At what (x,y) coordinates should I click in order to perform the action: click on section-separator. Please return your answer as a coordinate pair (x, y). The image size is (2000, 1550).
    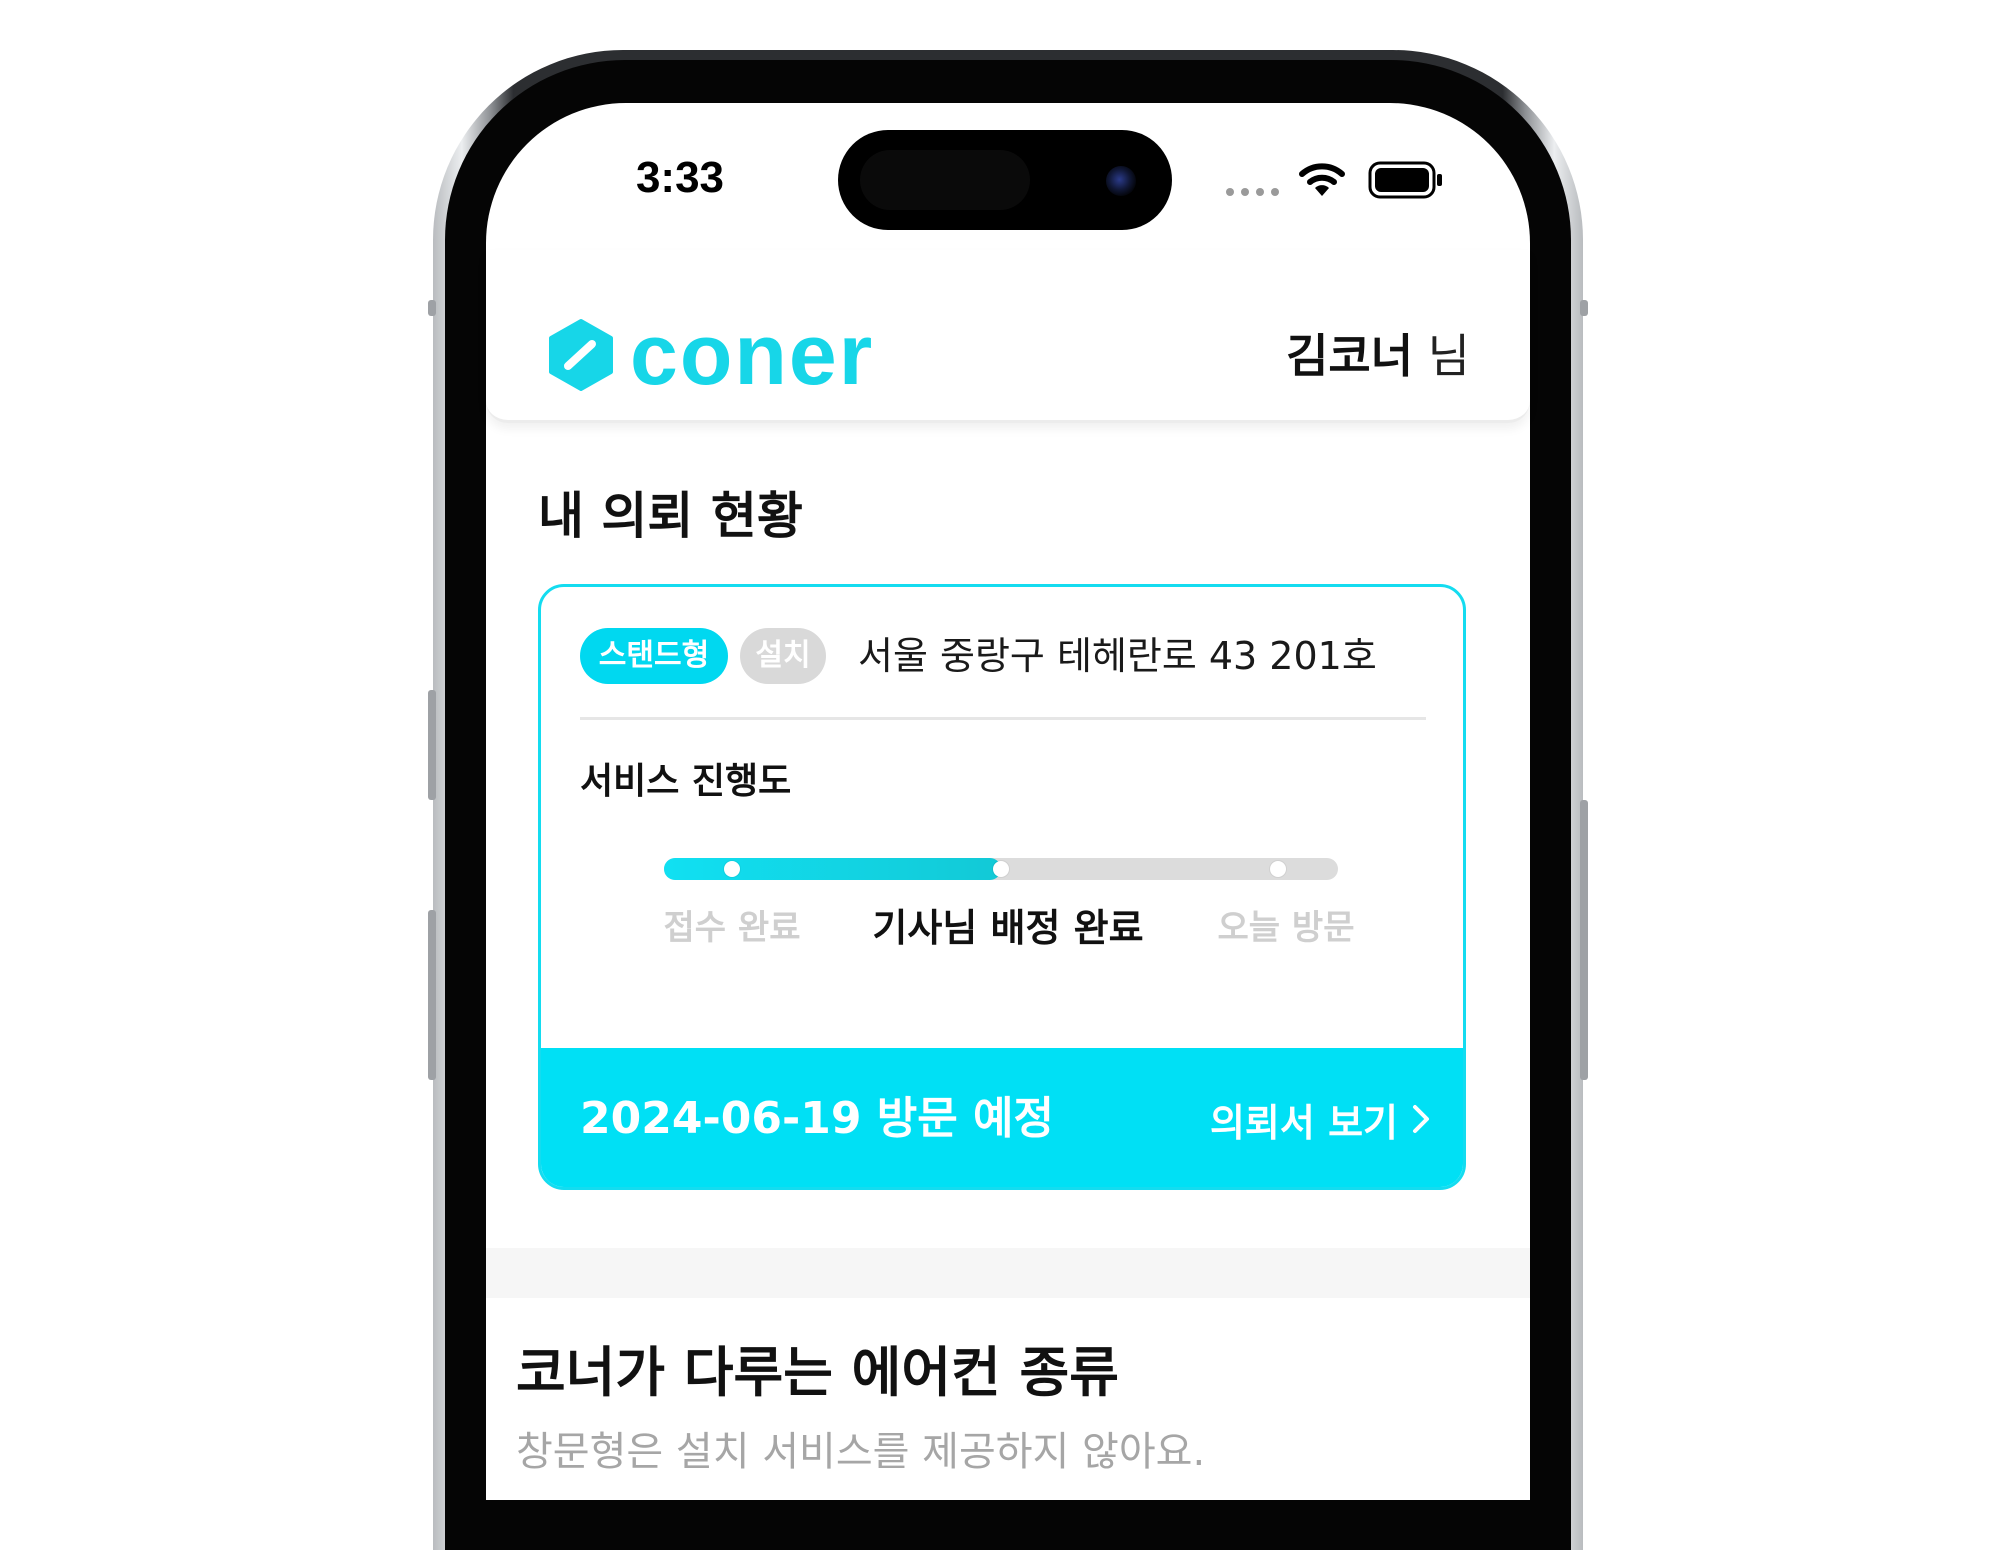
    Looking at the image, I should click on (1008, 1273).